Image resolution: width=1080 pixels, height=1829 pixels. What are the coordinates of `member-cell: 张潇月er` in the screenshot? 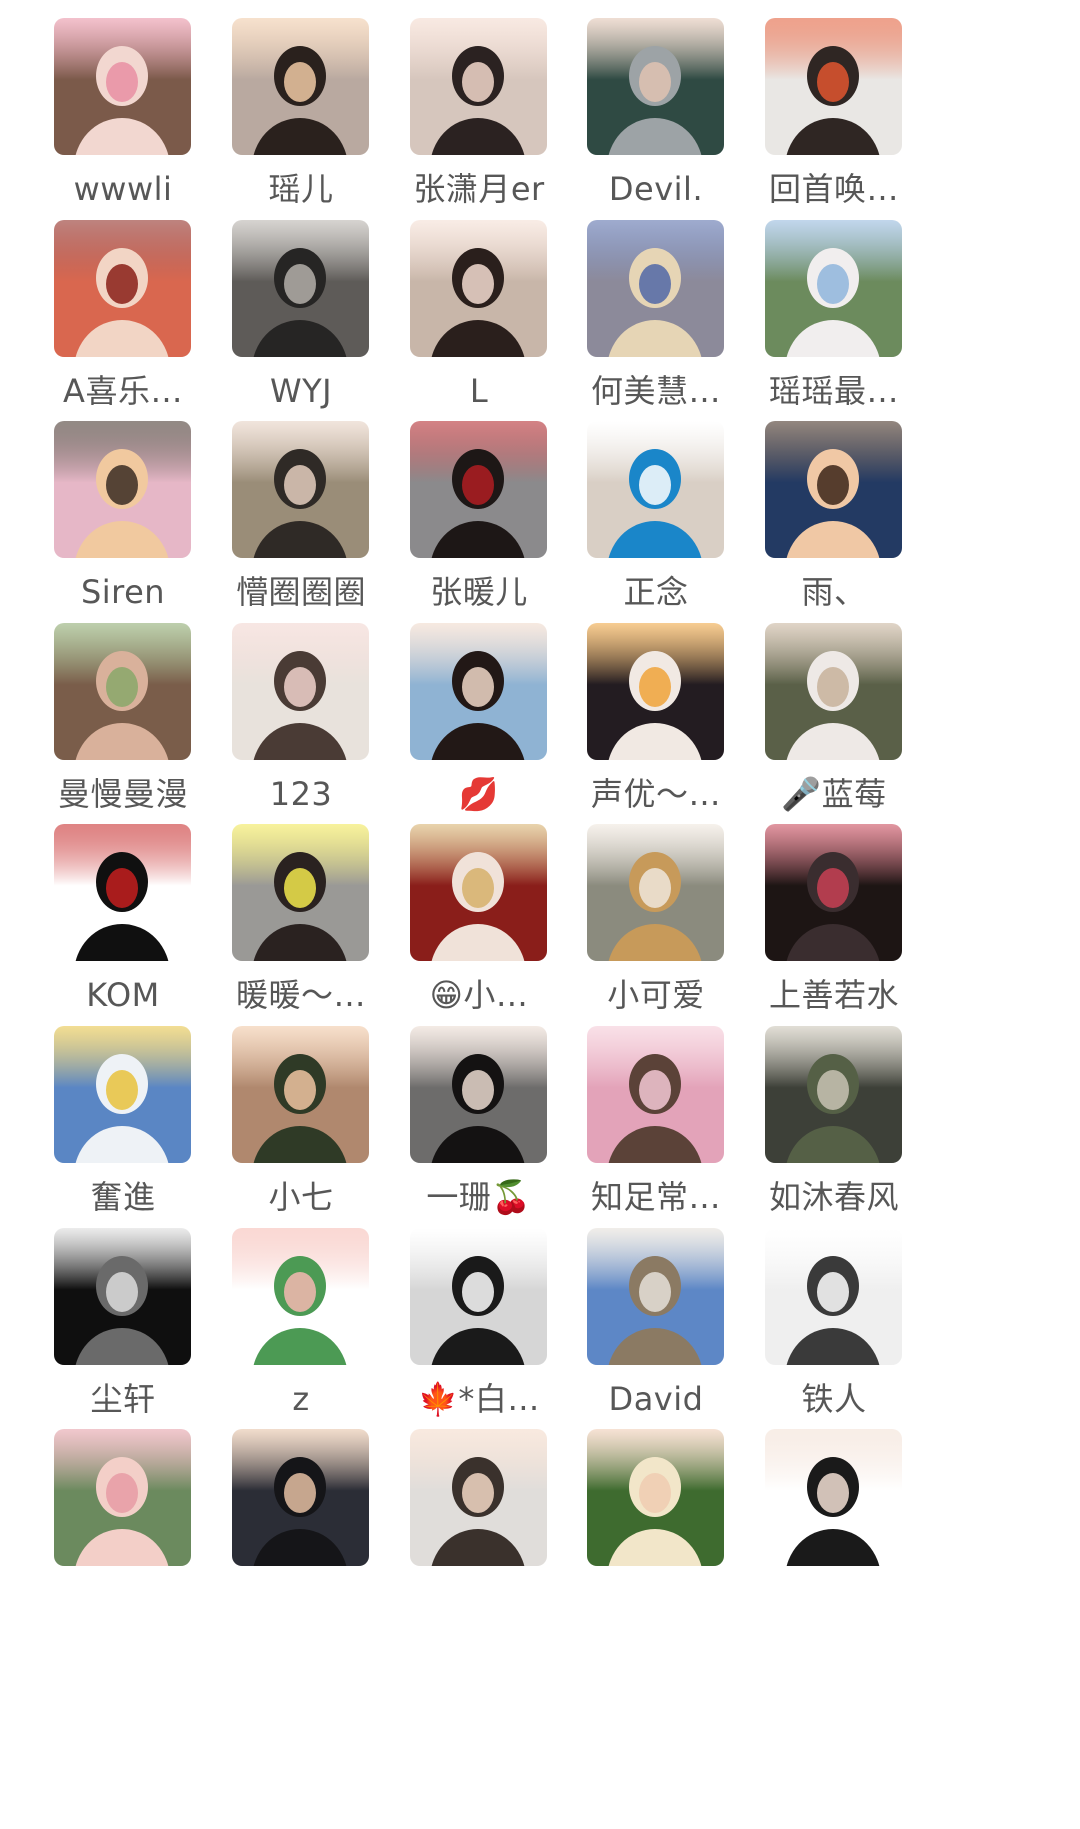 It's located at (479, 131).